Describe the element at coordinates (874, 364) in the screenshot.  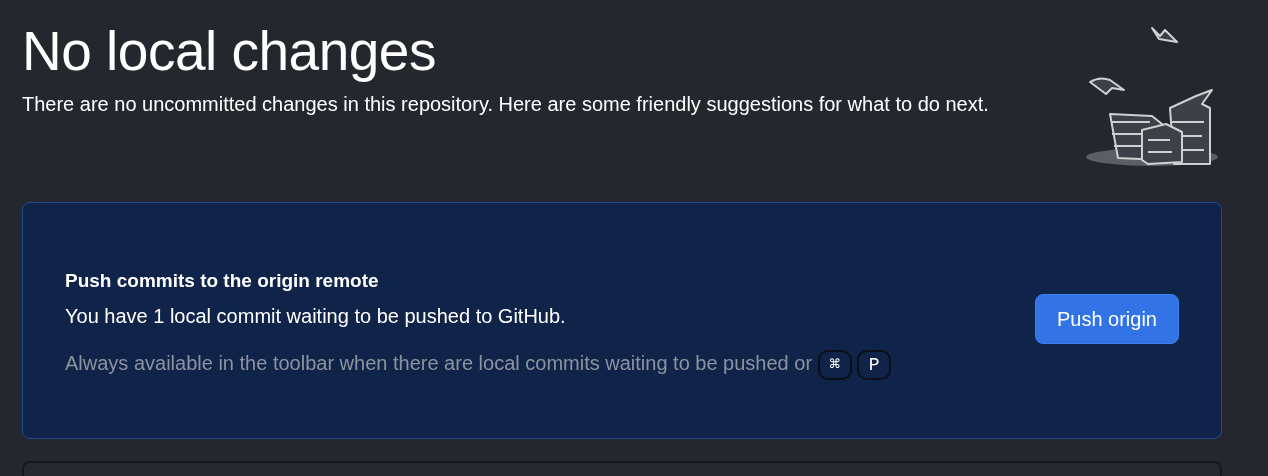
I see `keyboard-key: P` at that location.